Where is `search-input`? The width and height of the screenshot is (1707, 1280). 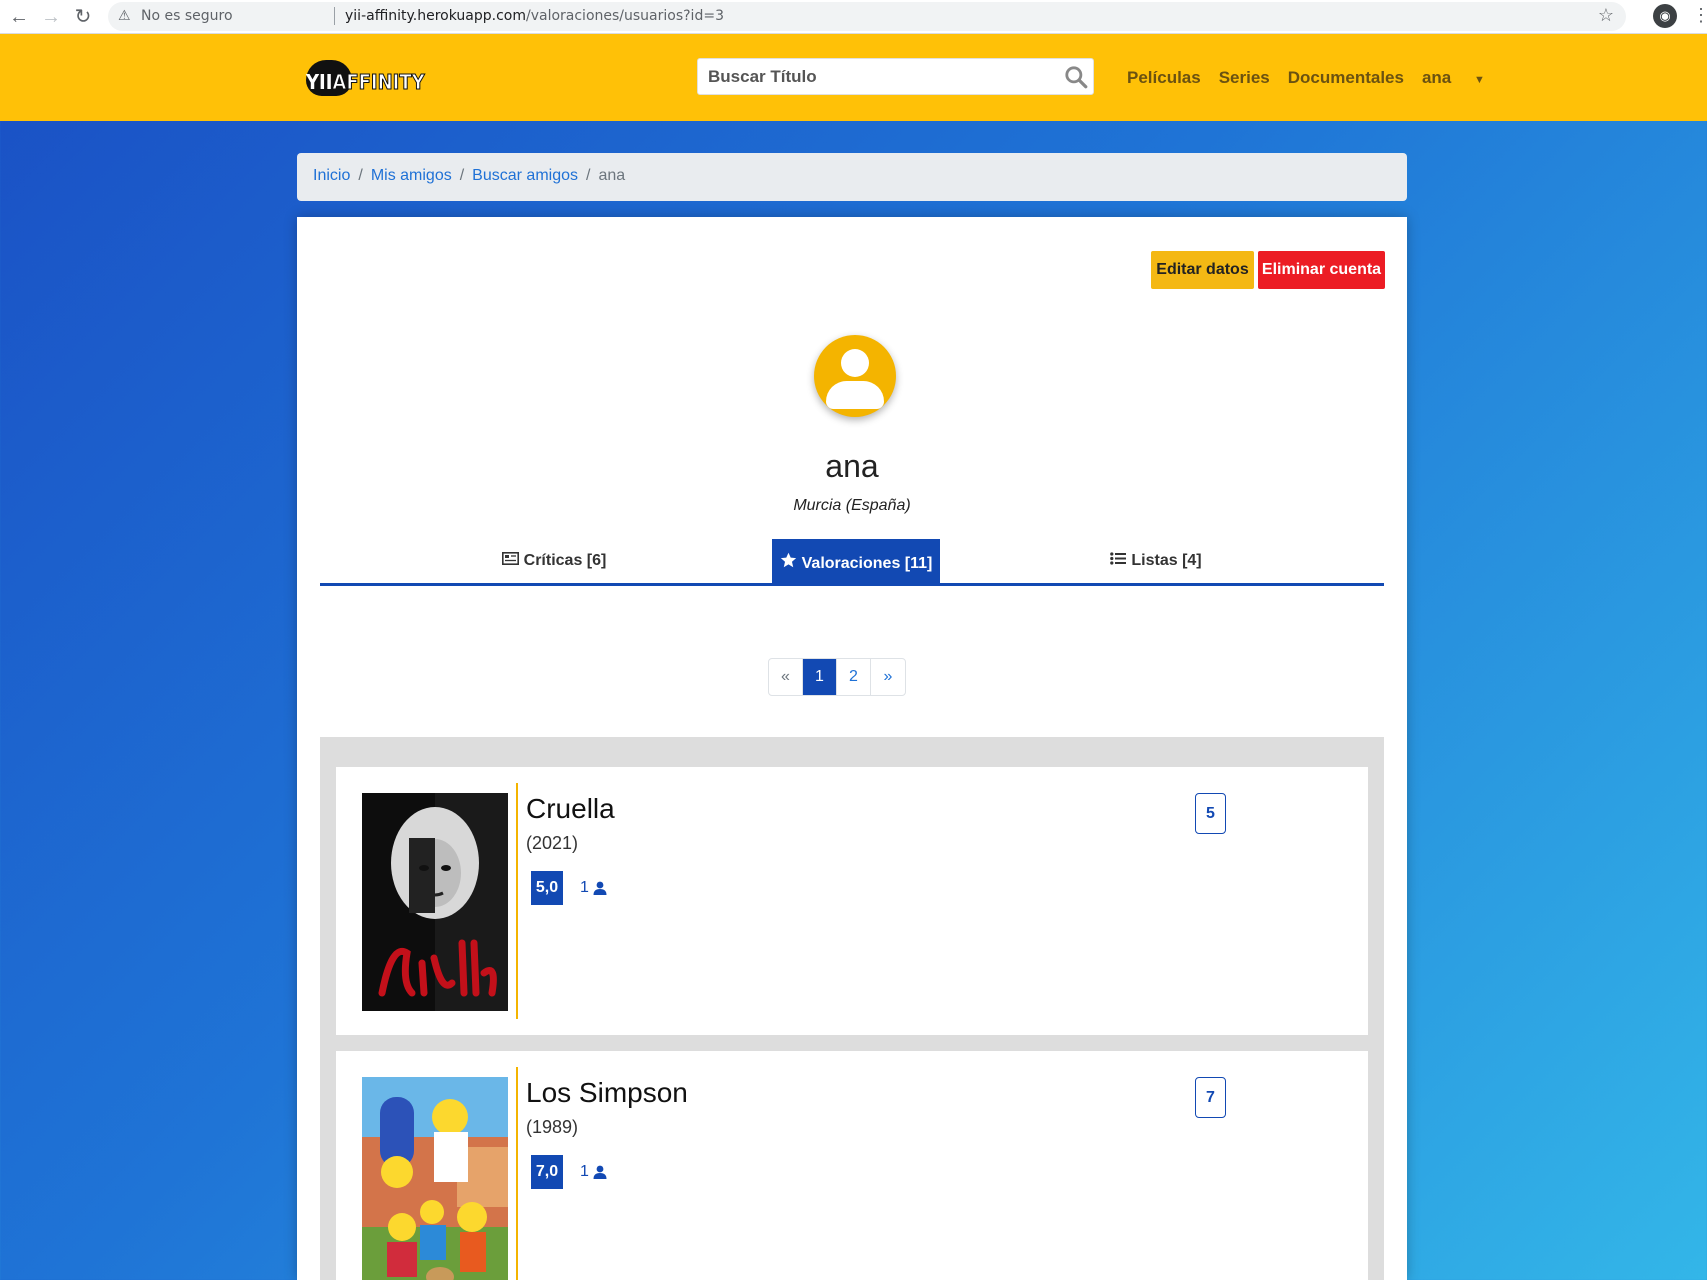
search-input is located at coordinates (878, 77).